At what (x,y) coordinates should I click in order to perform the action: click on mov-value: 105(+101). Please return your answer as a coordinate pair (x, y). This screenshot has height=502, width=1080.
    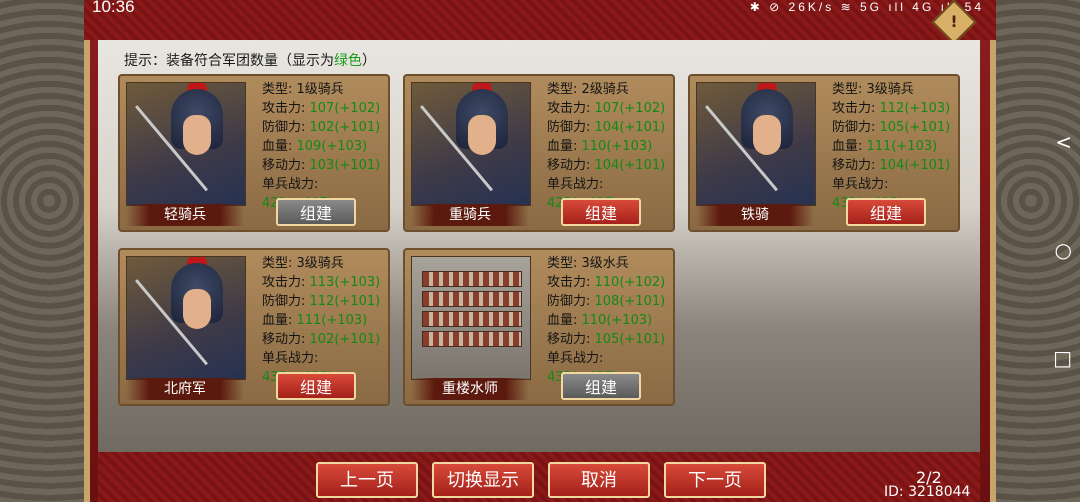
    Looking at the image, I should click on (630, 339).